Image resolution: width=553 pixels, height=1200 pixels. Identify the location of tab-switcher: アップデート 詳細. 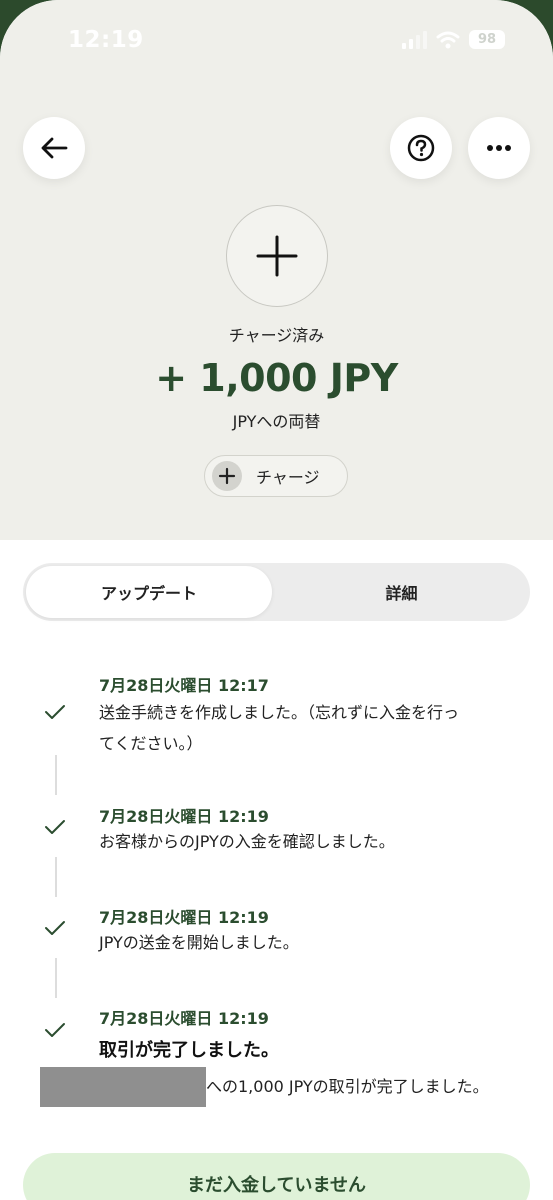
(276, 592).